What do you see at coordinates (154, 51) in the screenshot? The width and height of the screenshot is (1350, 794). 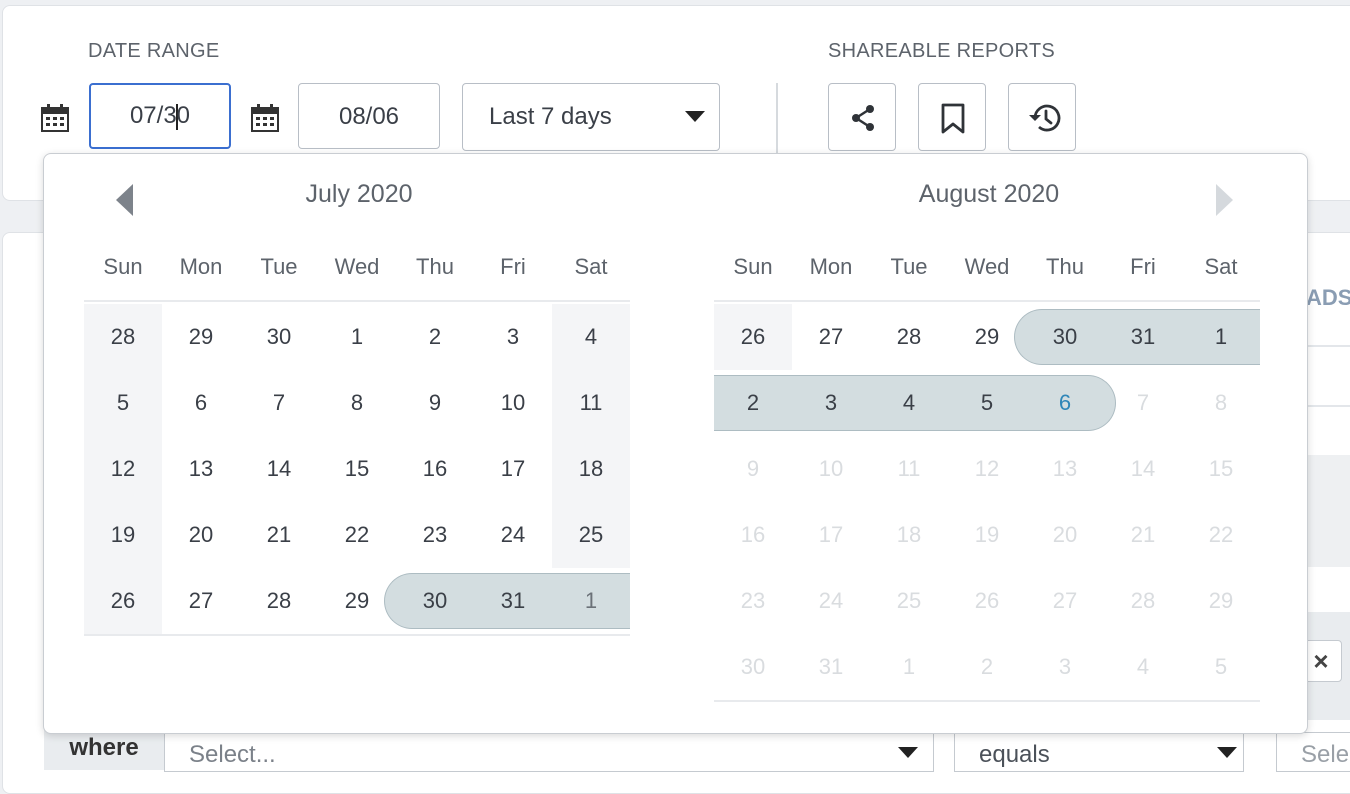 I see `date-range-label: DATE RANGE` at bounding box center [154, 51].